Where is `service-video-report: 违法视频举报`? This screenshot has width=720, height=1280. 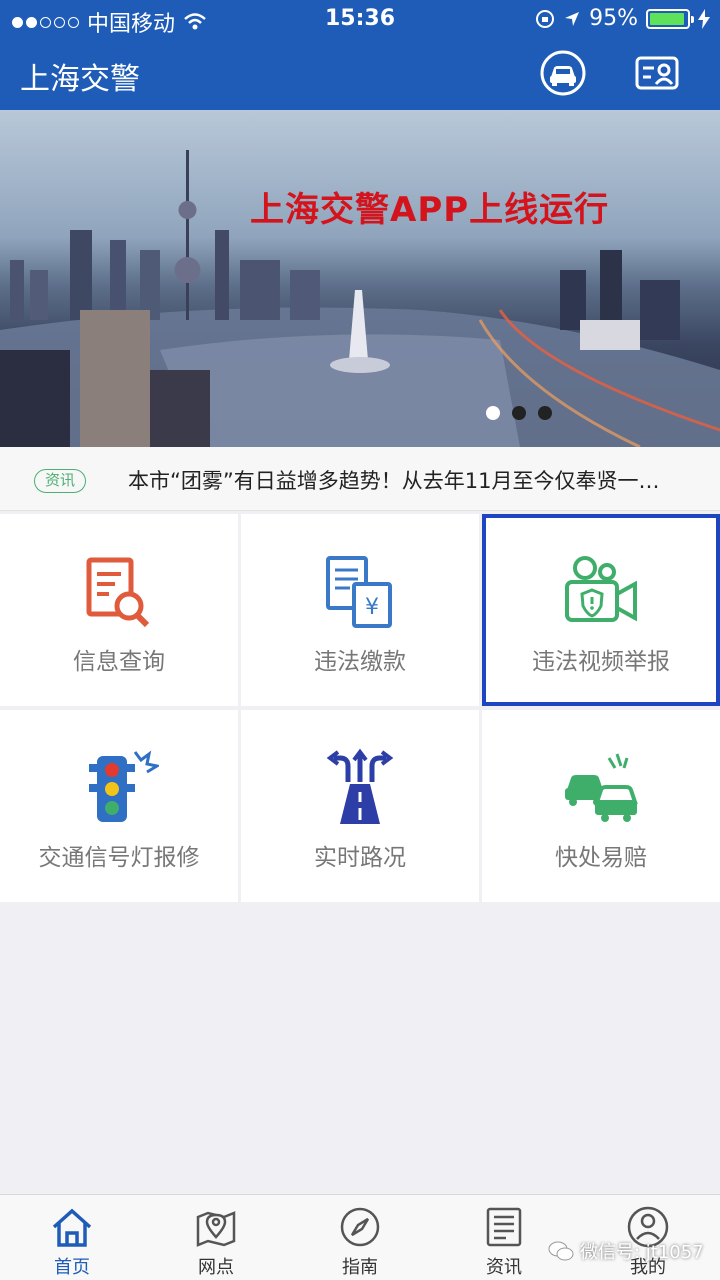 service-video-report: 违法视频举报 is located at coordinates (601, 610).